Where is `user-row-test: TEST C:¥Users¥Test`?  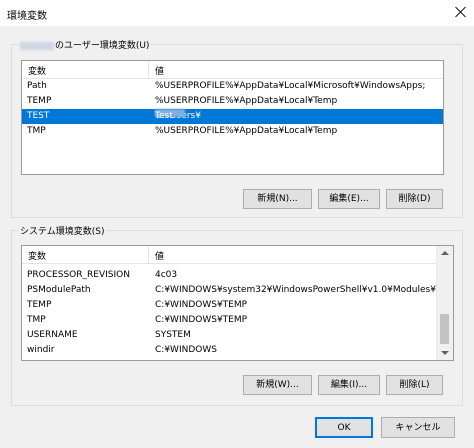
user-row-test: TEST C:¥Users¥Test is located at coordinates (232, 116).